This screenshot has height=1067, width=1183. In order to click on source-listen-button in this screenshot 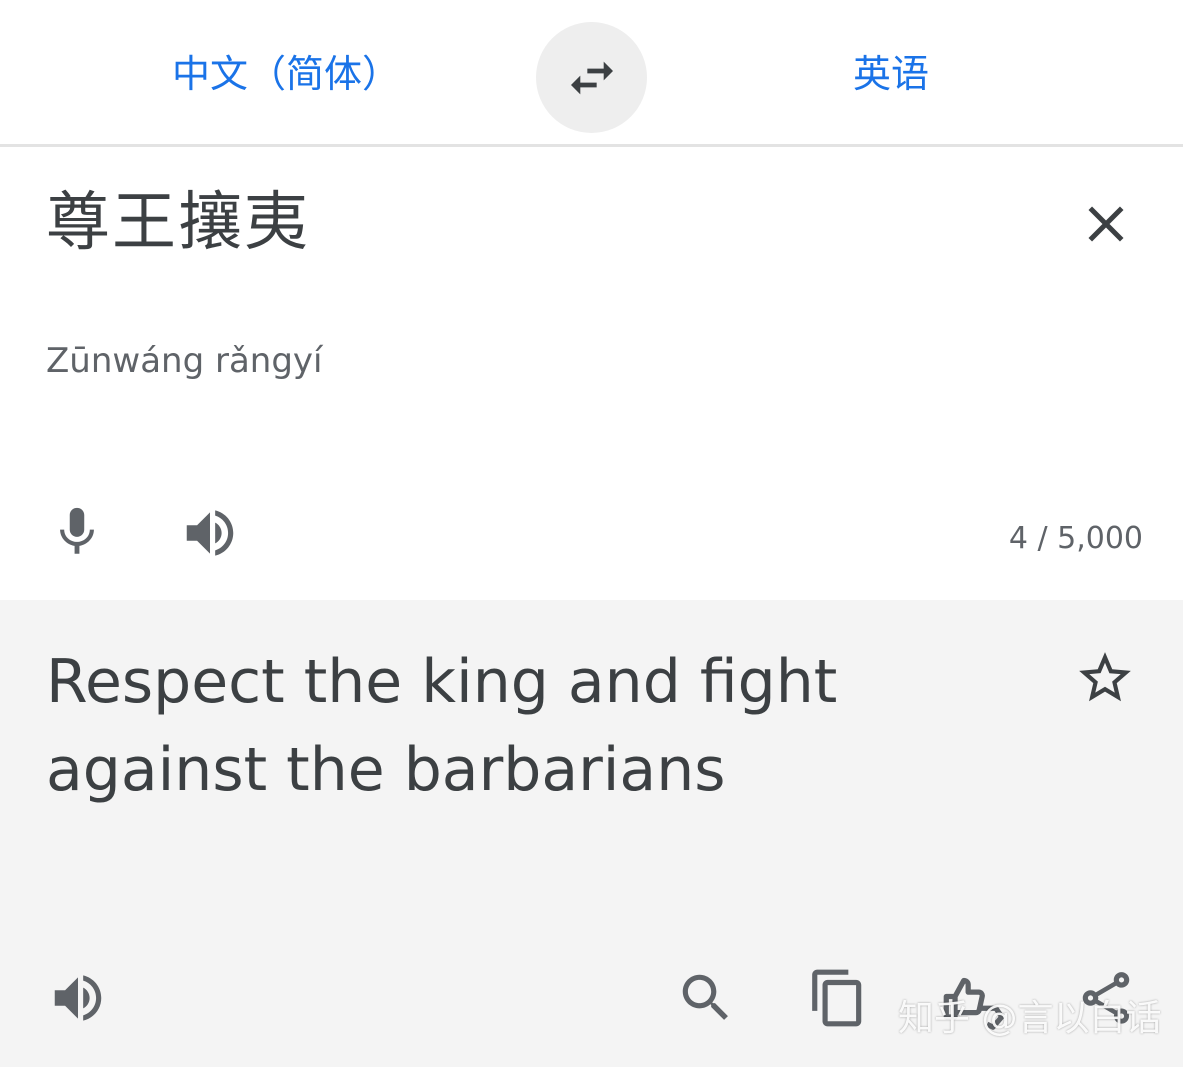, I will do `click(210, 533)`.